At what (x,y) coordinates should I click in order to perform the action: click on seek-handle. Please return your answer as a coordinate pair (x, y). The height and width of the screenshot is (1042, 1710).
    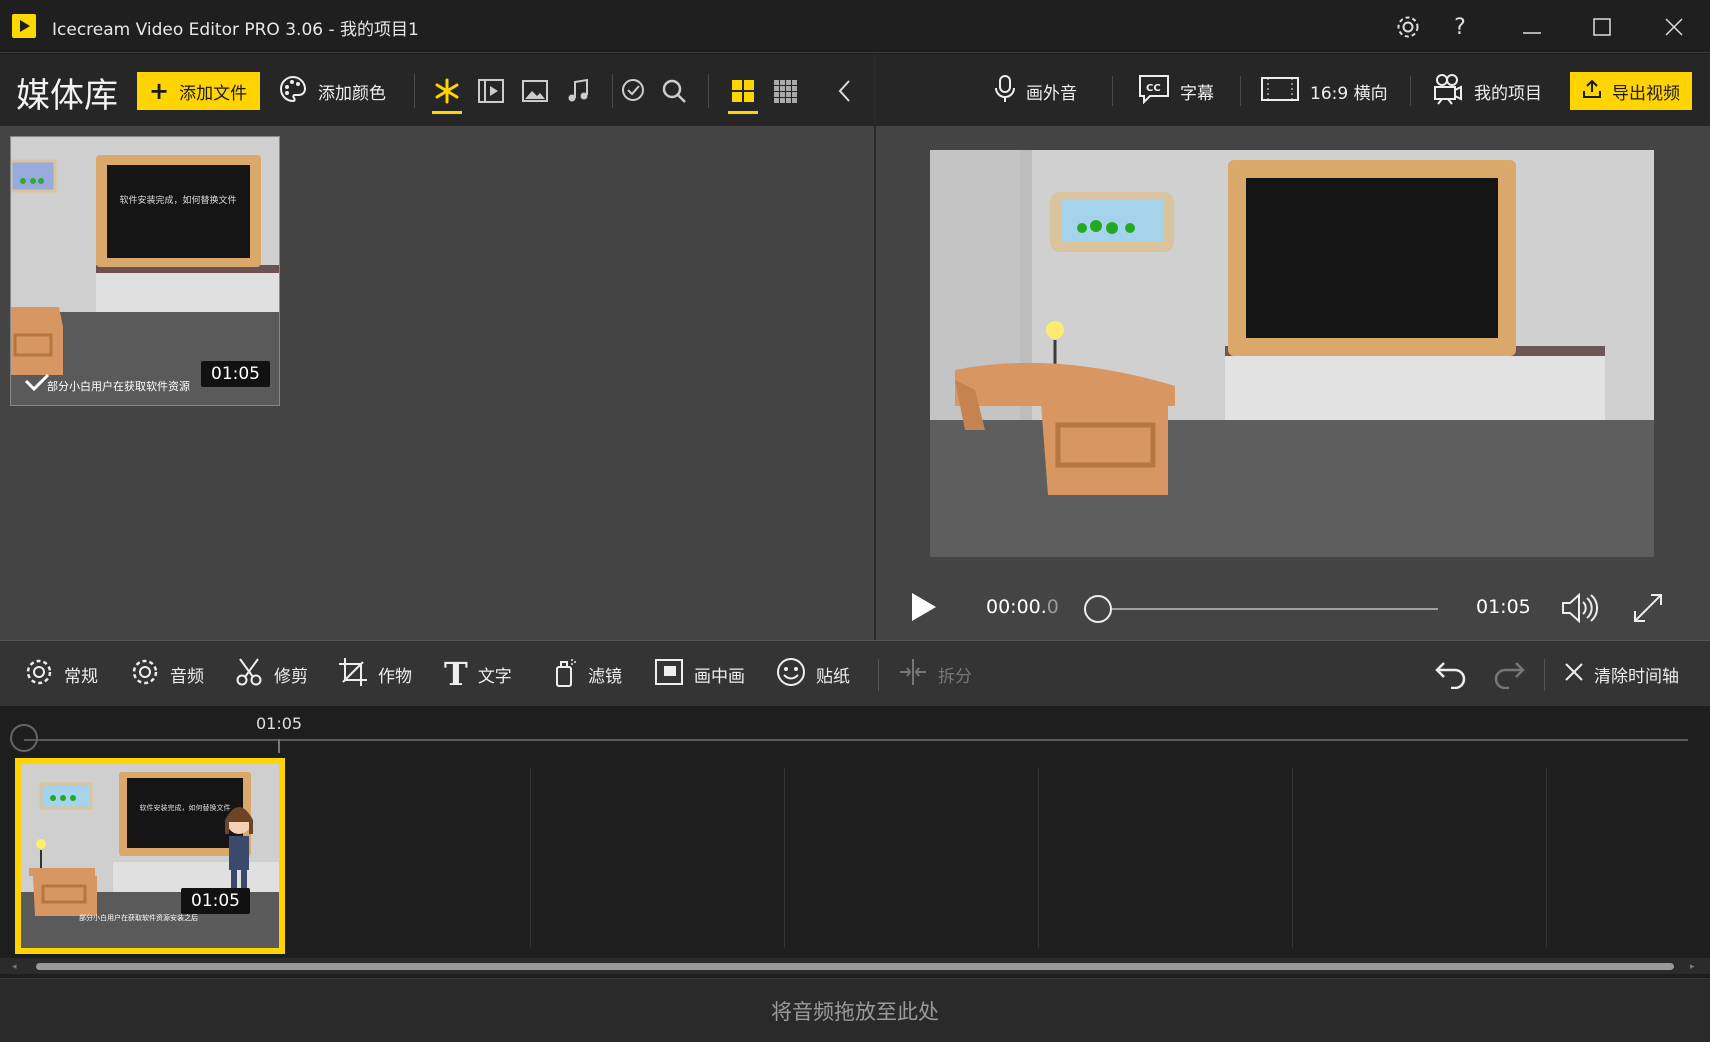
    Looking at the image, I should click on (1098, 609).